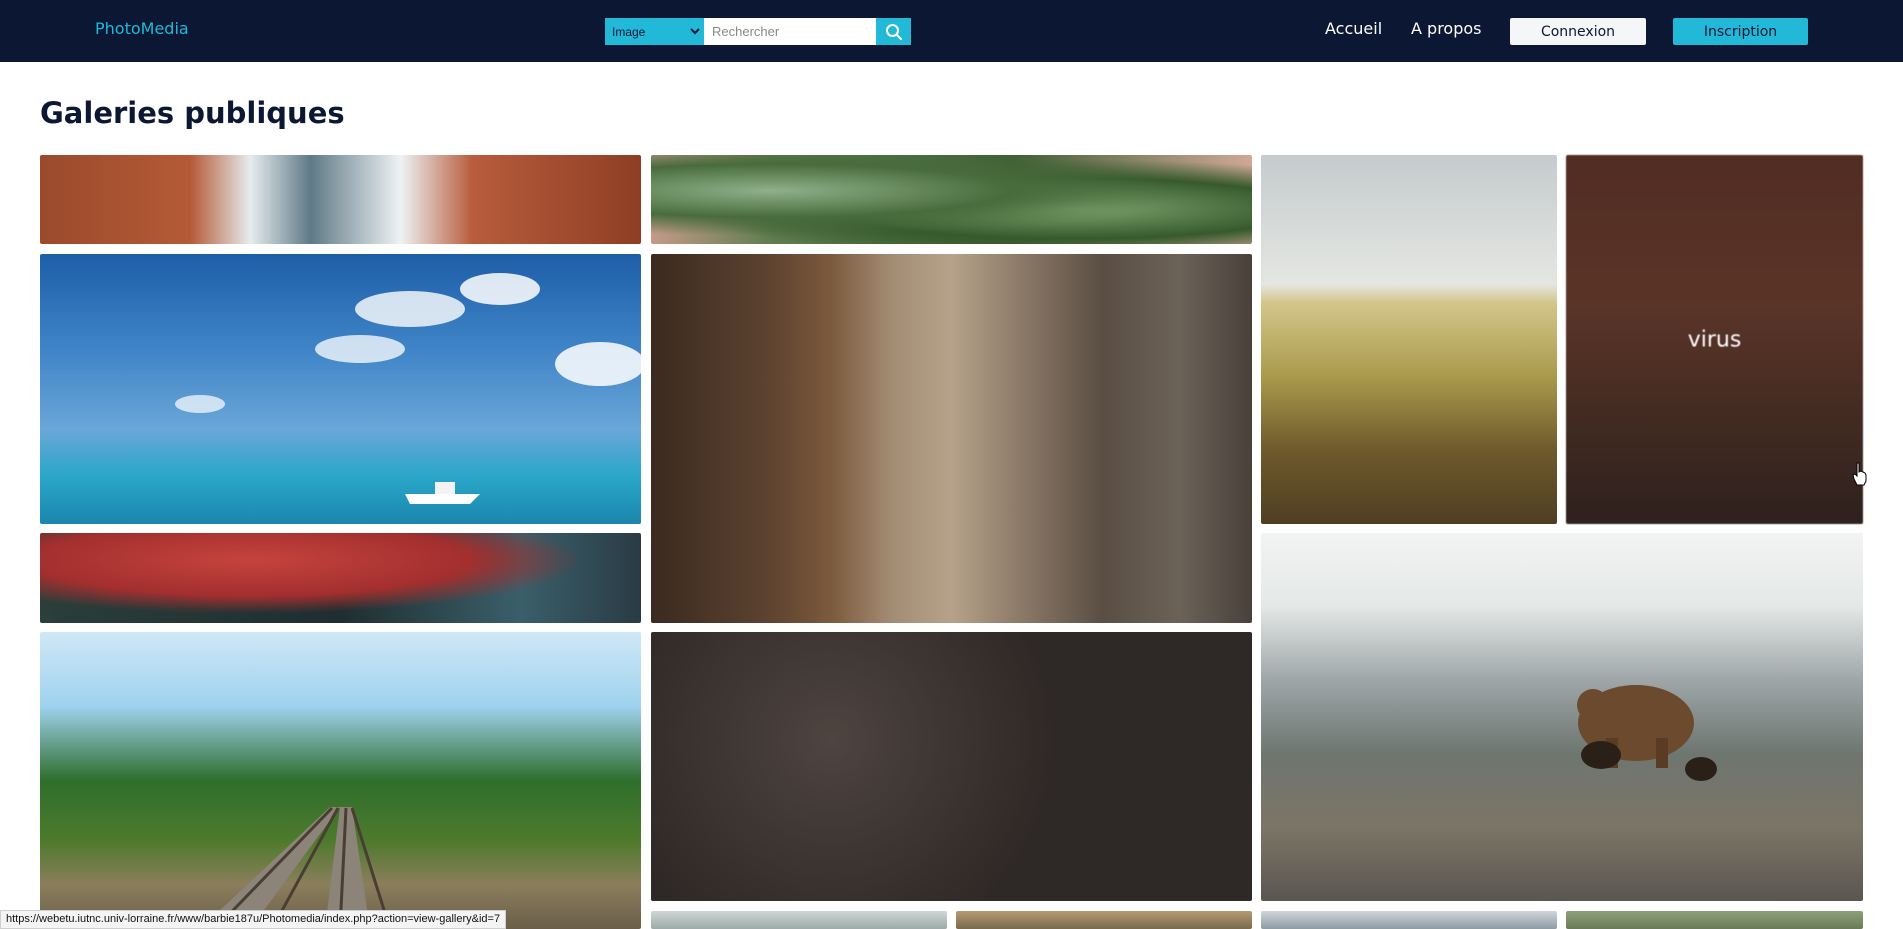 The height and width of the screenshot is (929, 1903). Describe the element at coordinates (951, 199) in the screenshot. I see `gallery-tile-pine-needles` at that location.